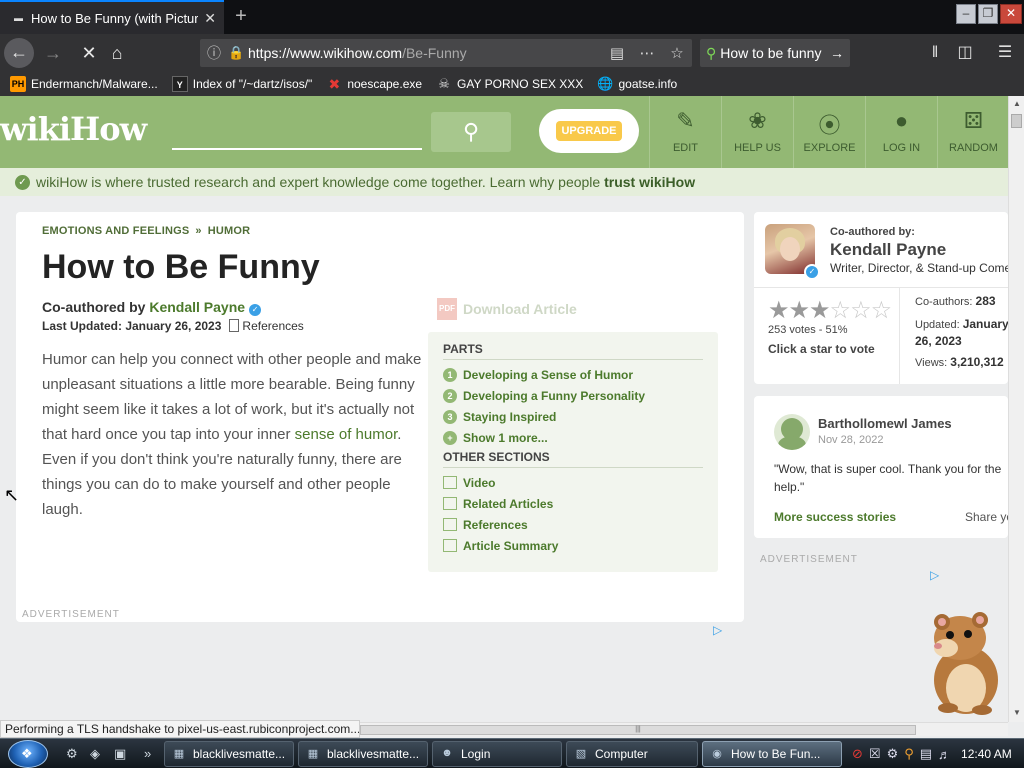 This screenshot has width=1024, height=768. What do you see at coordinates (72, 754) in the screenshot?
I see `quicklaunch-icon: ⚙` at bounding box center [72, 754].